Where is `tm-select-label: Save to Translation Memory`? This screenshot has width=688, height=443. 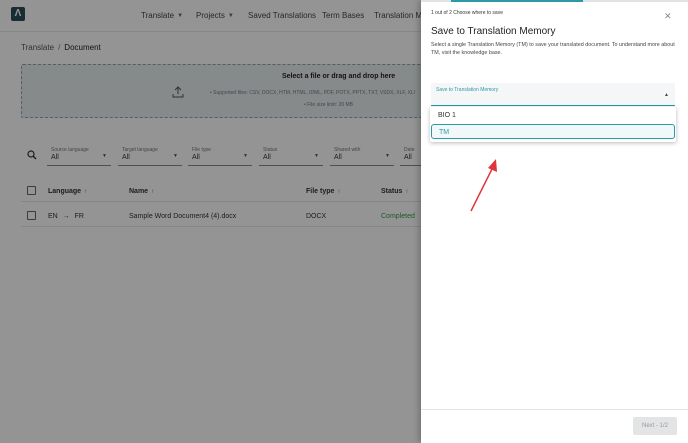
tm-select-label: Save to Translation Memory is located at coordinates (467, 90).